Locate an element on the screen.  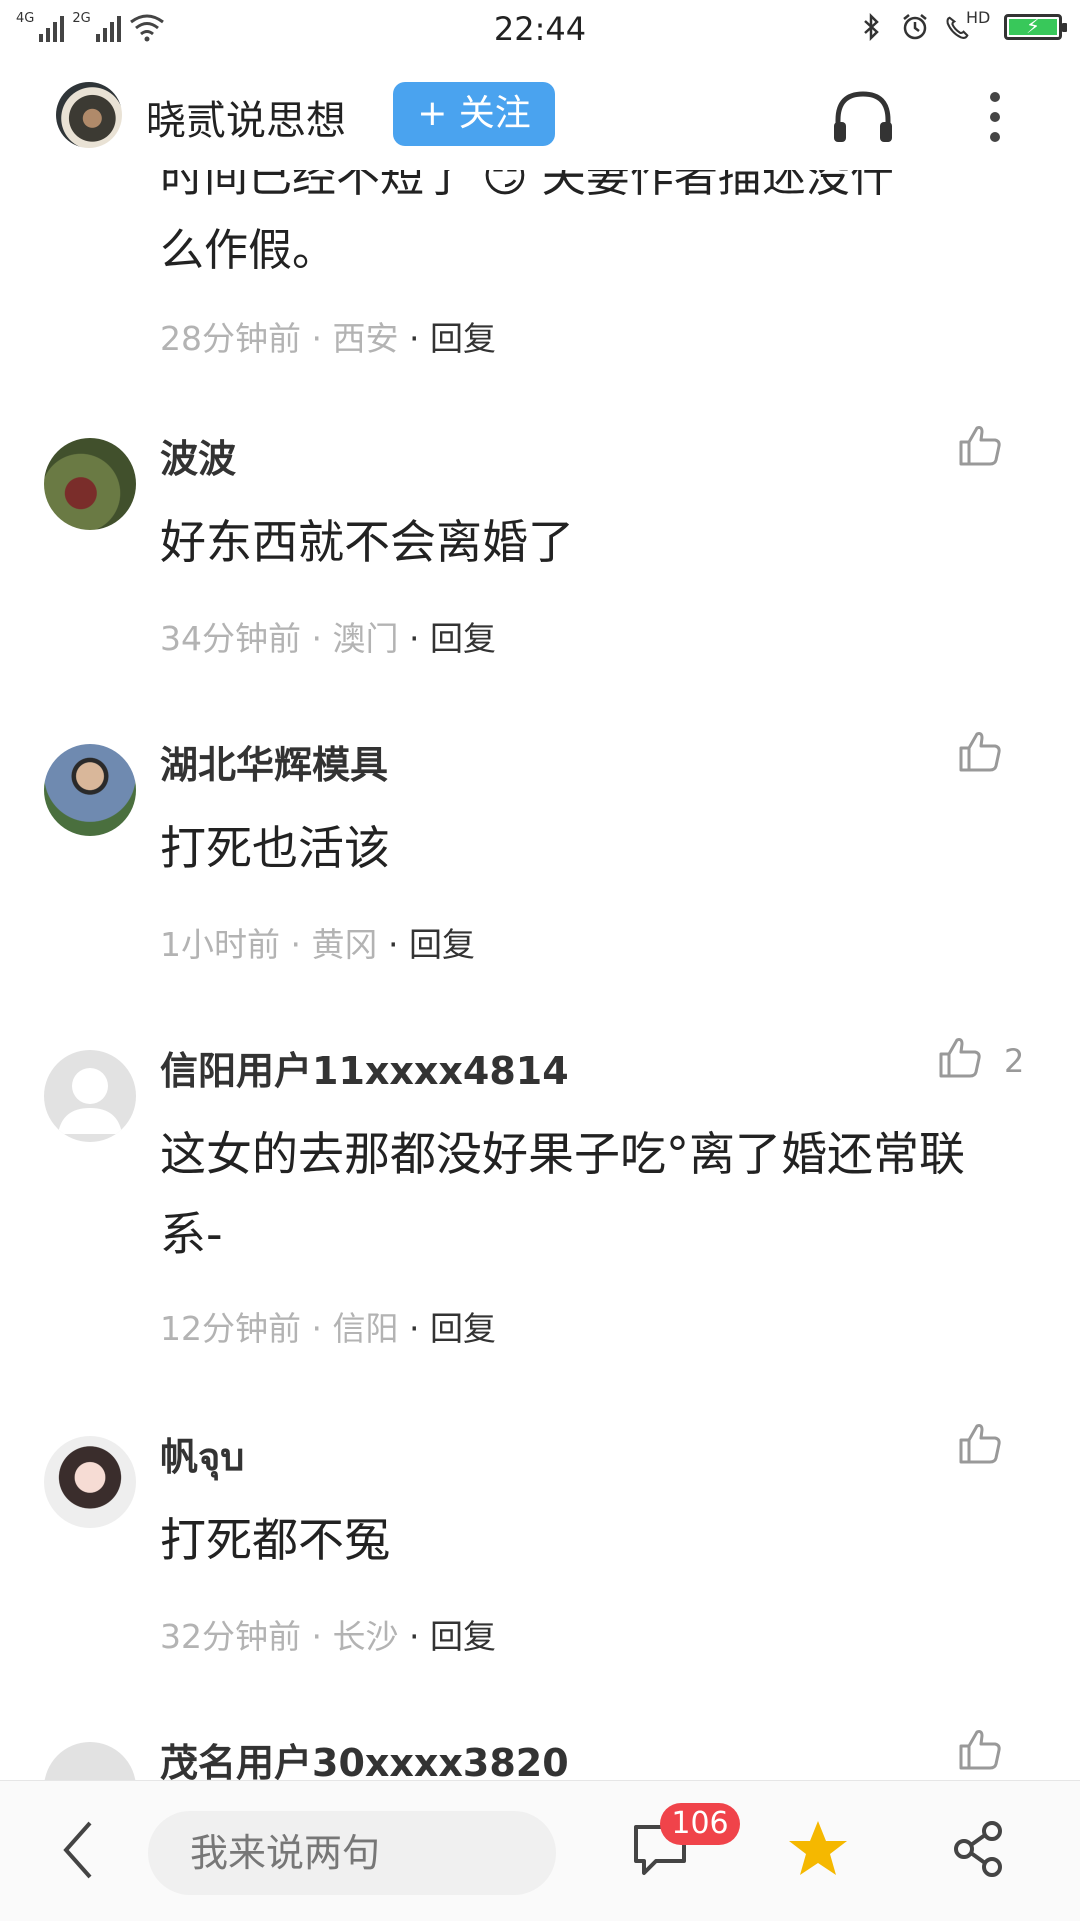
comment-text-line: 么作假。 is located at coordinates (248, 250).